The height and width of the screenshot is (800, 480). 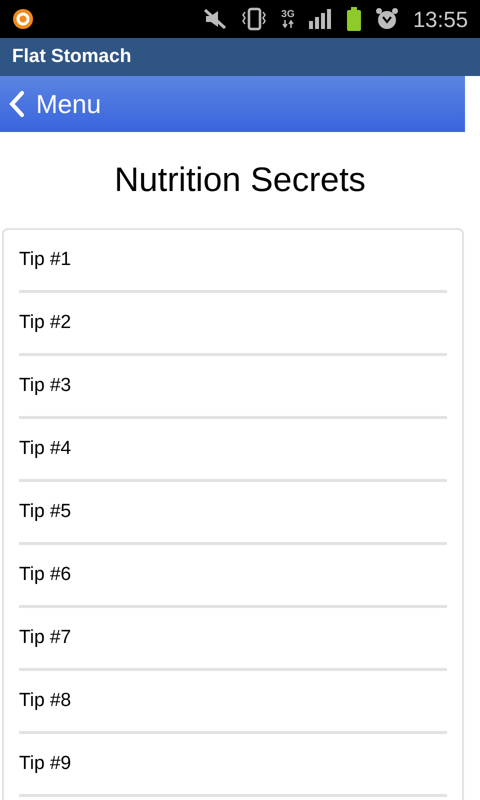 I want to click on tip-list-item: Tip #8, so click(x=45, y=701).